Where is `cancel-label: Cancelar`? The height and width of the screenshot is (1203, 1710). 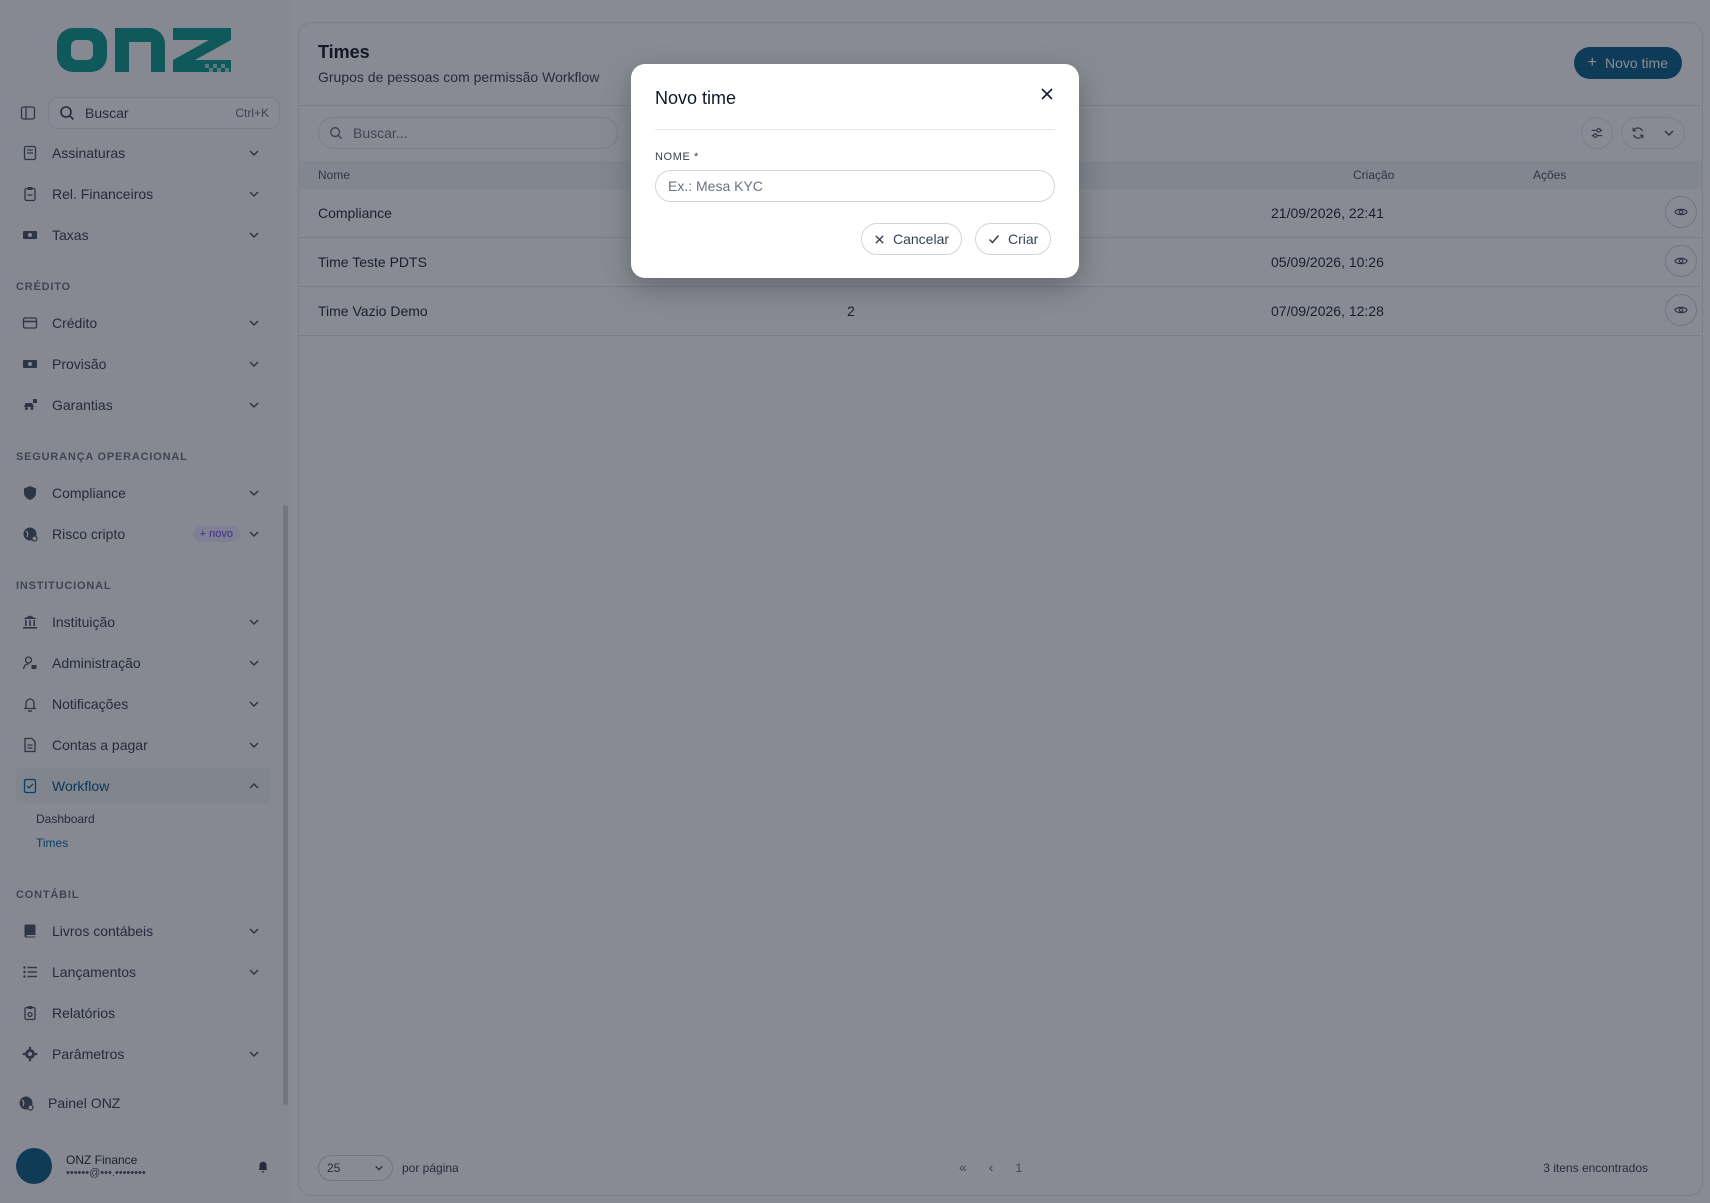 cancel-label: Cancelar is located at coordinates (921, 239).